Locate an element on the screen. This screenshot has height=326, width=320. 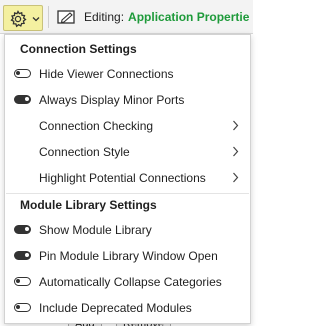
menu-item-highlight-potential-connections: Highlight Potential Connections is located at coordinates (127, 178).